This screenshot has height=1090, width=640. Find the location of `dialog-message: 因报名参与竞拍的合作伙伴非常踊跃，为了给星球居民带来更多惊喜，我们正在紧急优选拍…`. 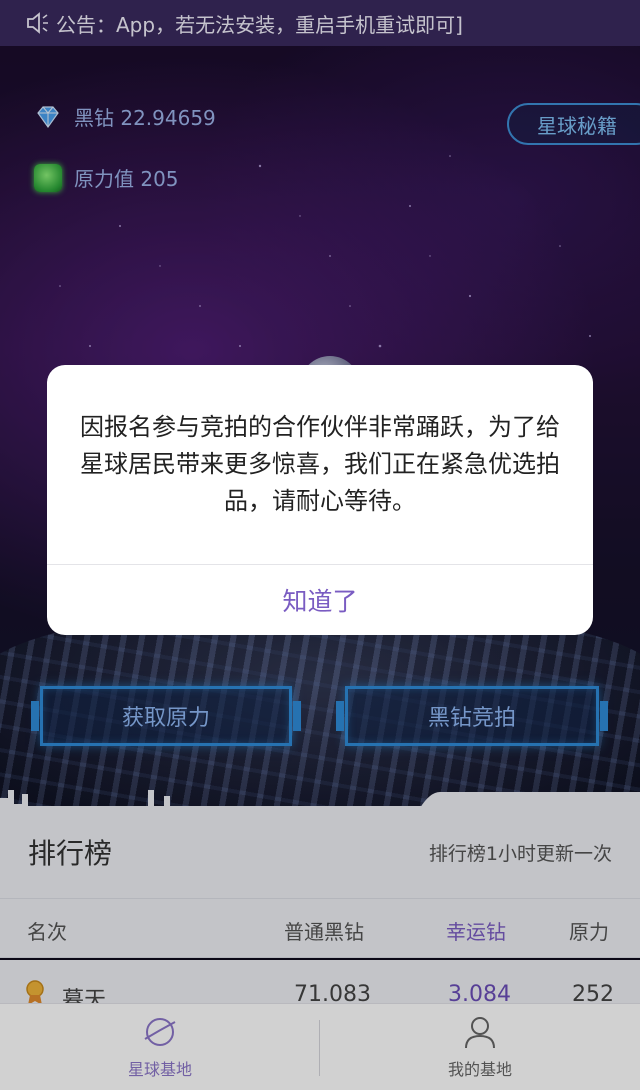

dialog-message: 因报名参与竞拍的合作伙伴非常踊跃，为了给星球居民带来更多惊喜，我们正在紧急优选拍… is located at coordinates (320, 464).